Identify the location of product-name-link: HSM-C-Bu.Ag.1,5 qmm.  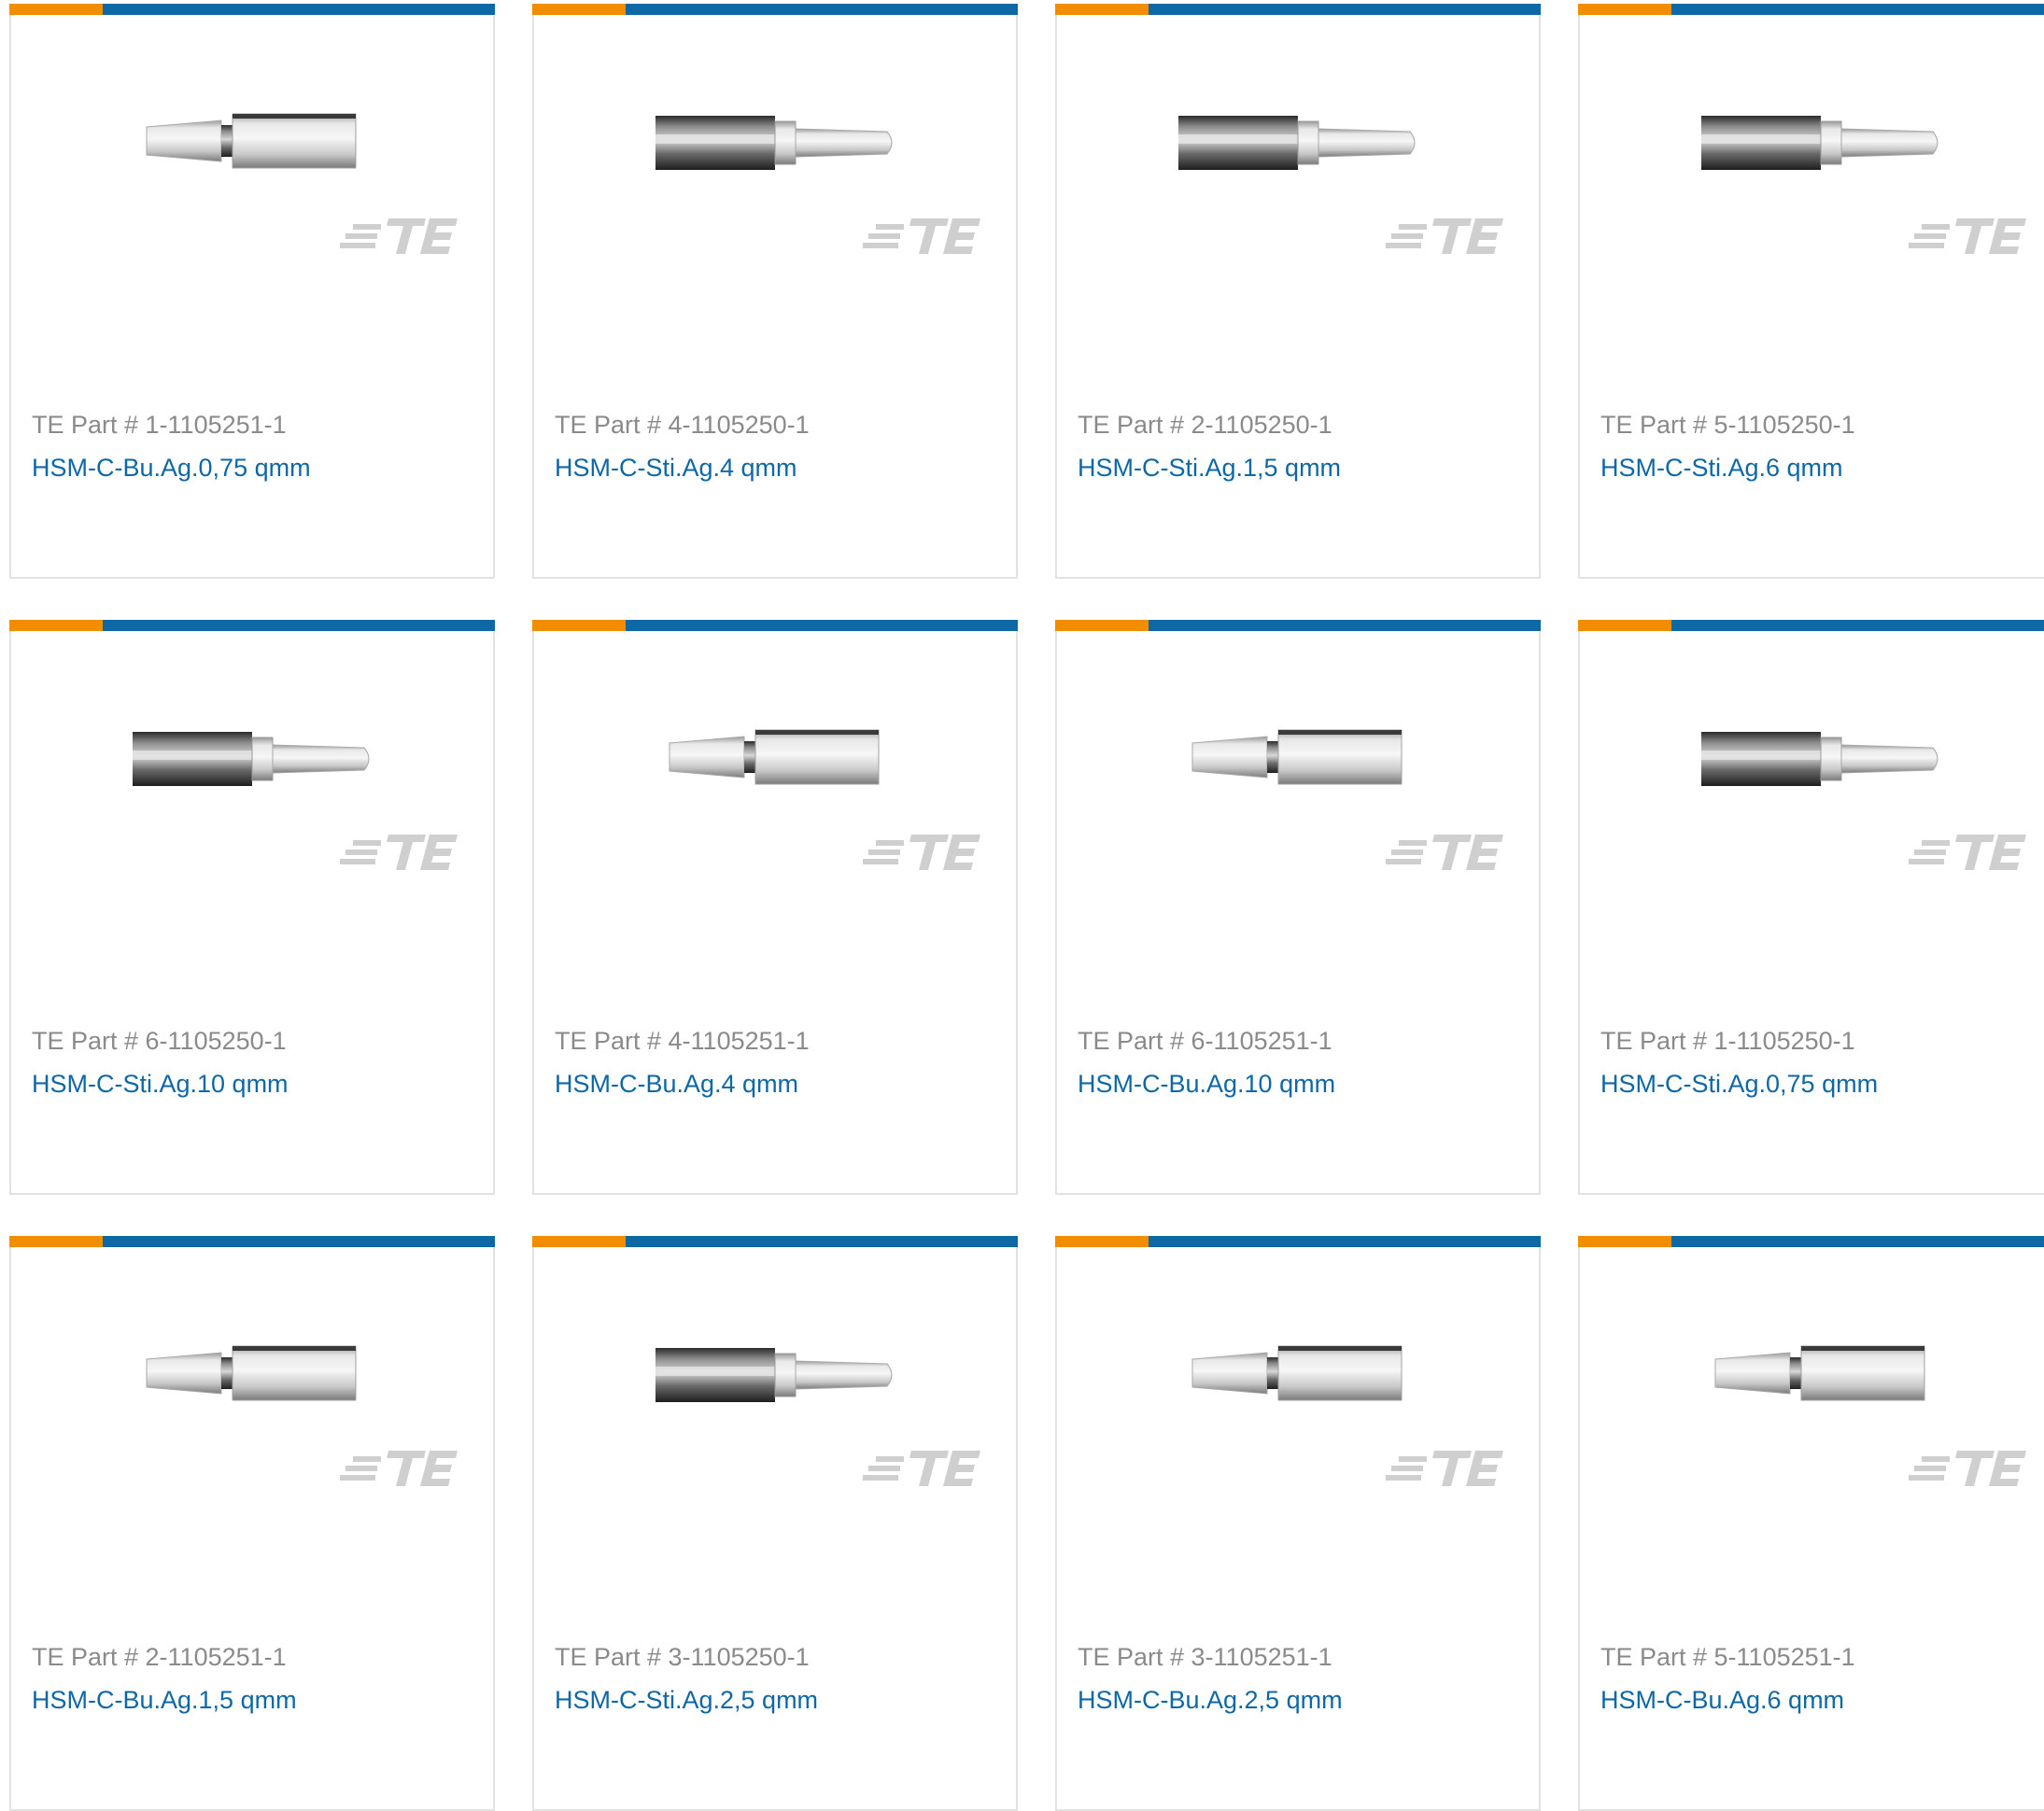
(164, 1700).